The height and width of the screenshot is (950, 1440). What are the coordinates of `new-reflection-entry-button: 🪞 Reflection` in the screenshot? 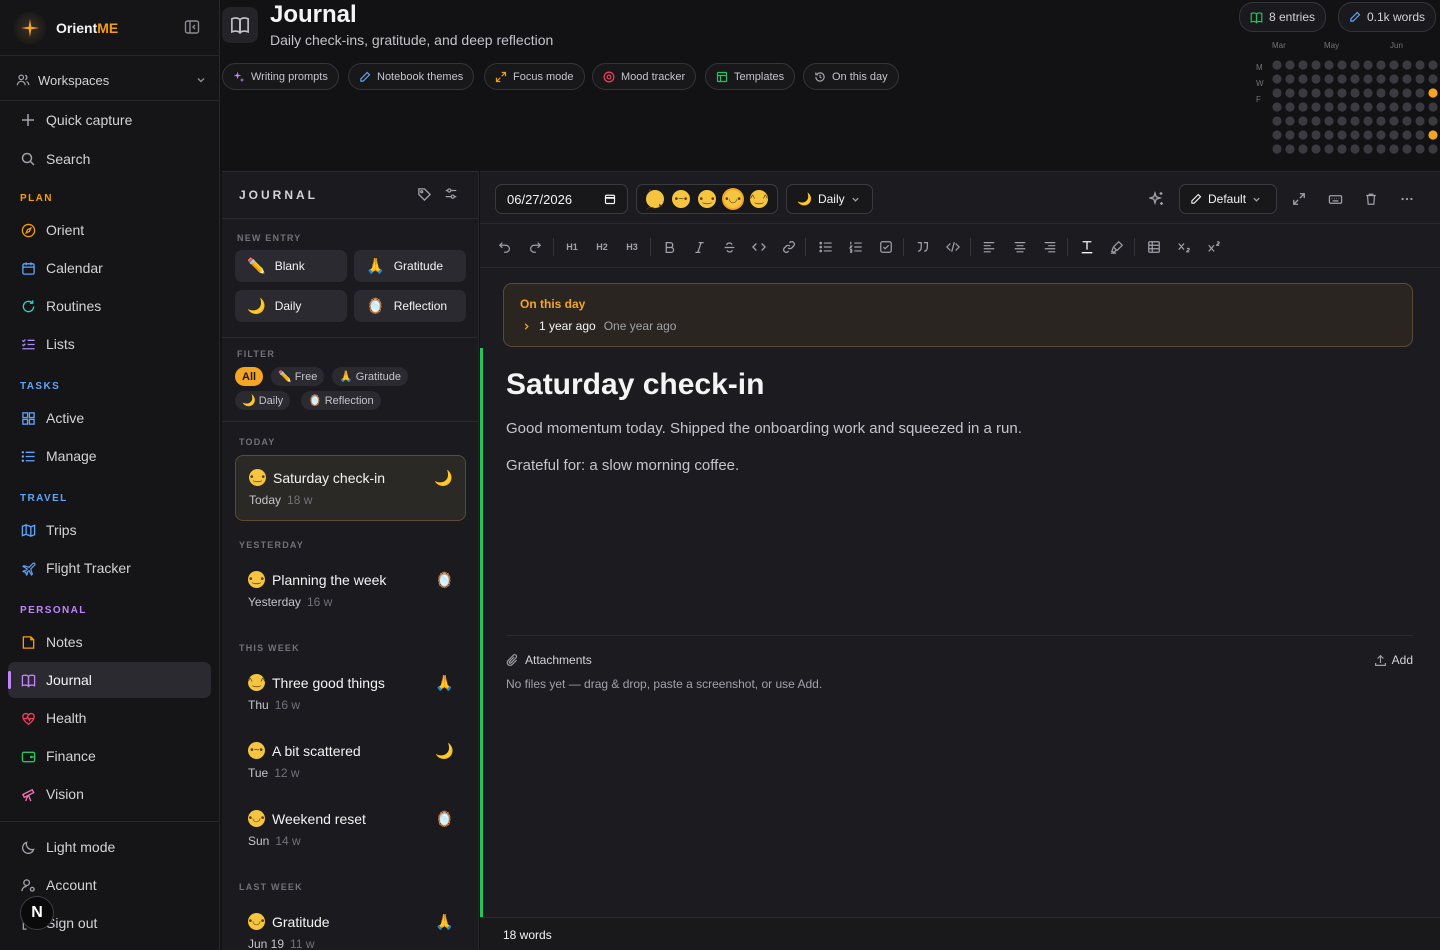 It's located at (410, 306).